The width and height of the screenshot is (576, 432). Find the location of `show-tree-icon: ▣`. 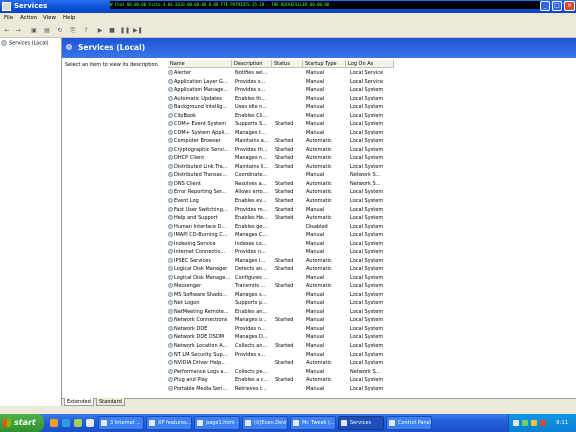

show-tree-icon: ▣ is located at coordinates (34, 31).